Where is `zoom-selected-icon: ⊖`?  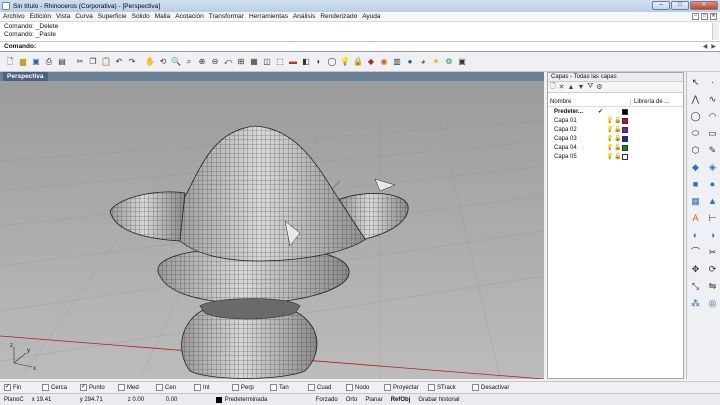 zoom-selected-icon: ⊖ is located at coordinates (215, 62).